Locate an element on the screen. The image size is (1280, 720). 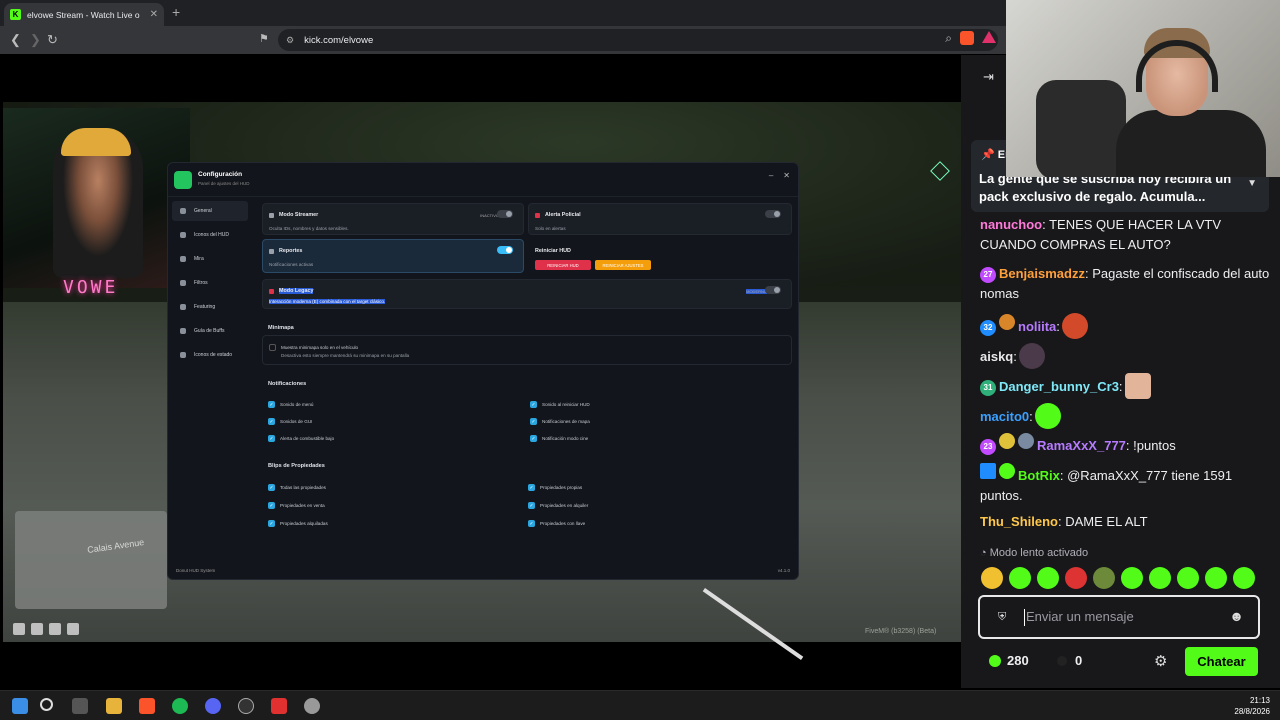
chat-input: ⛨ Enviar un mensaje ☻ is located at coordinates (1119, 617).